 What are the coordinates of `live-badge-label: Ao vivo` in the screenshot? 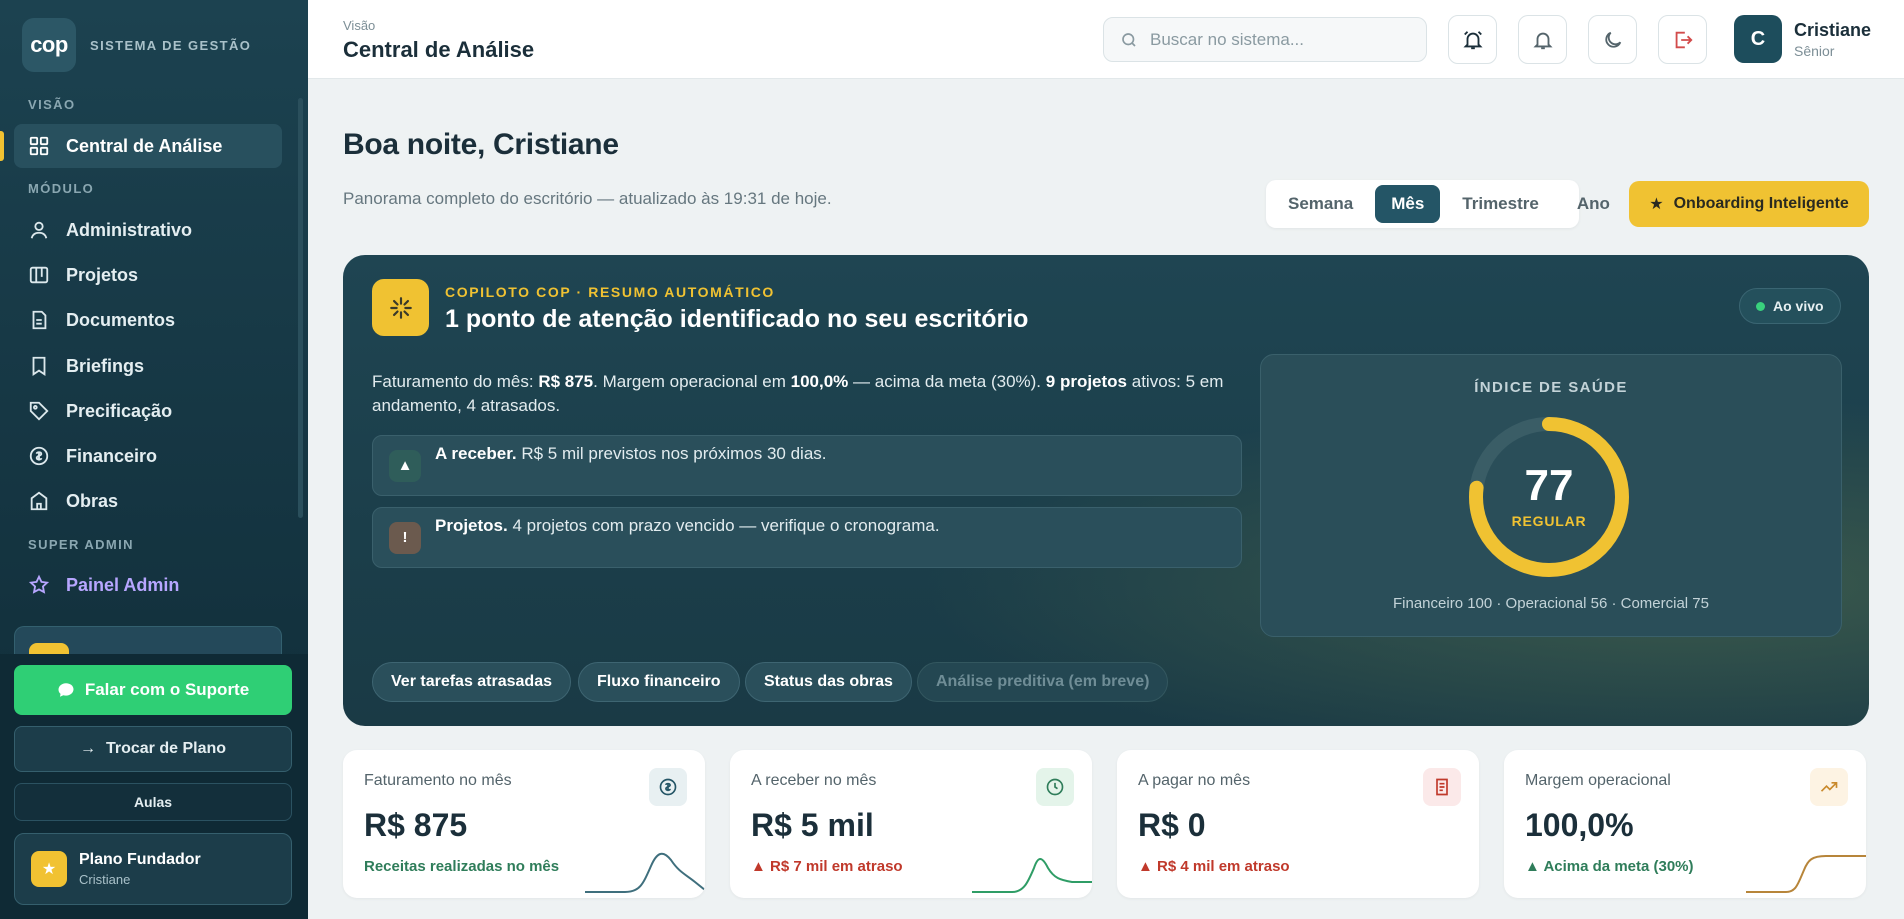 It's located at (1798, 306).